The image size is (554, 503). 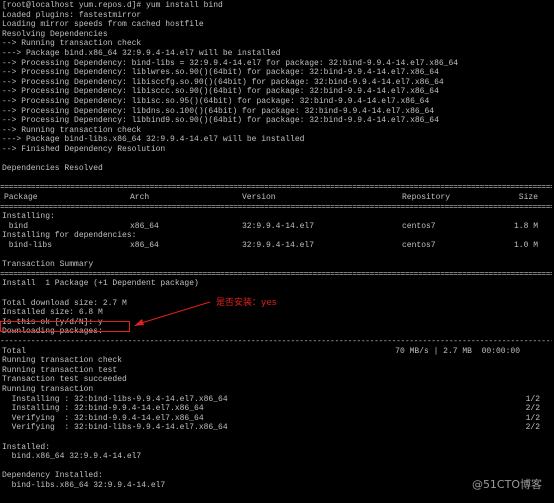 I want to click on summary-line: Installed size: 6.8 M, so click(x=52, y=313).